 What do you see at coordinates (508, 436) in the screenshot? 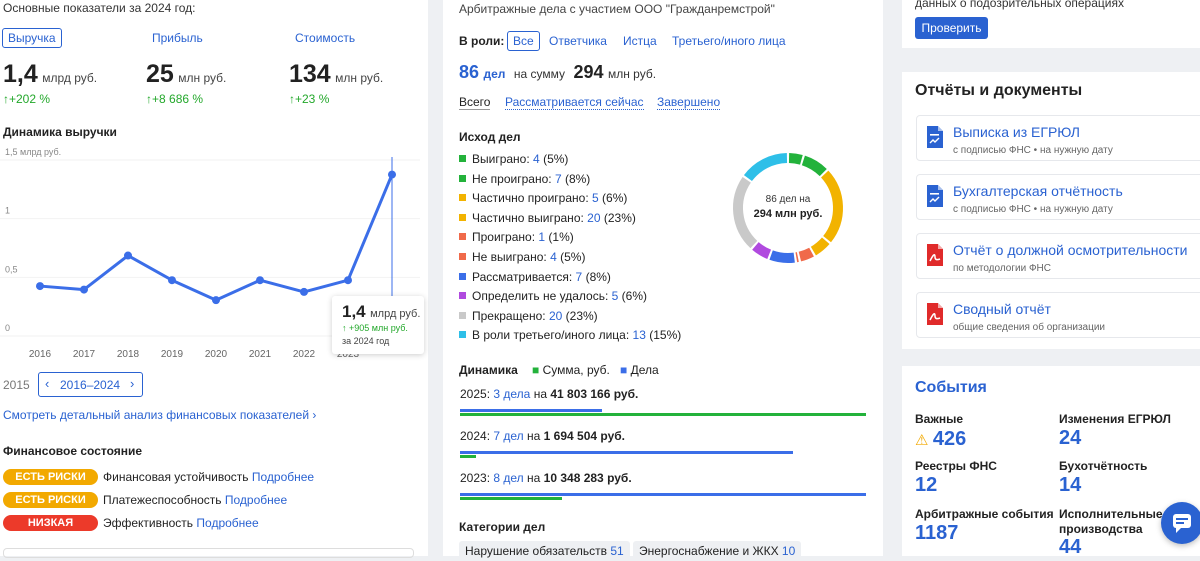
I see `dynamics-cases: 7 дел` at bounding box center [508, 436].